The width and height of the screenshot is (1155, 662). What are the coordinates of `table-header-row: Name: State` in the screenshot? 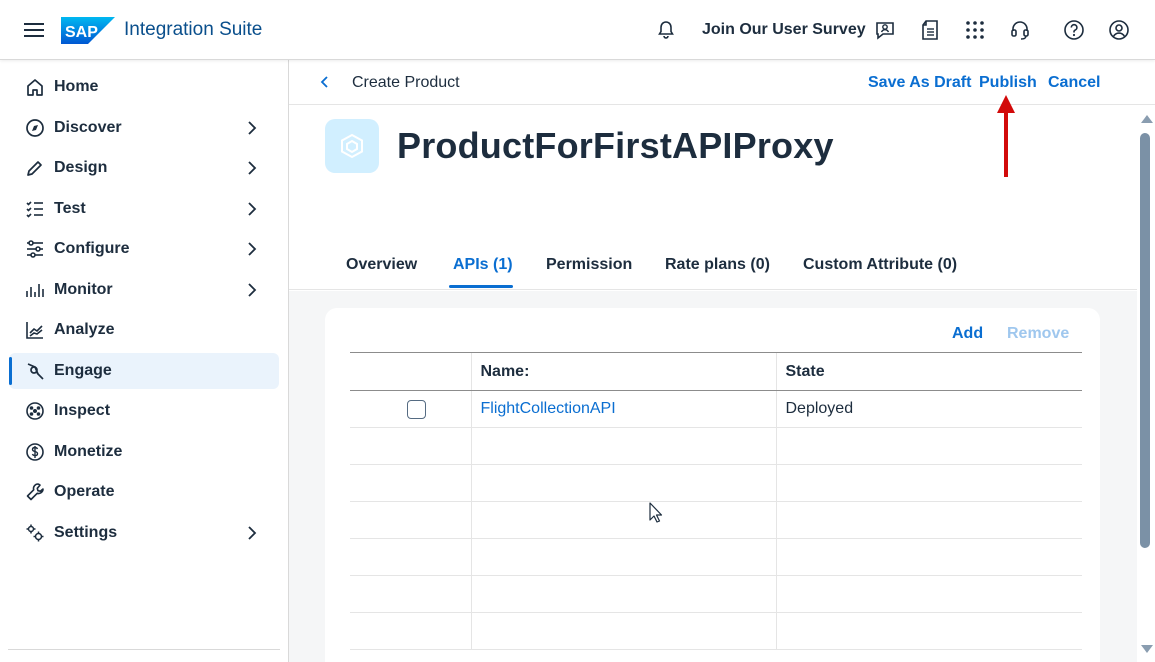 It's located at (716, 371).